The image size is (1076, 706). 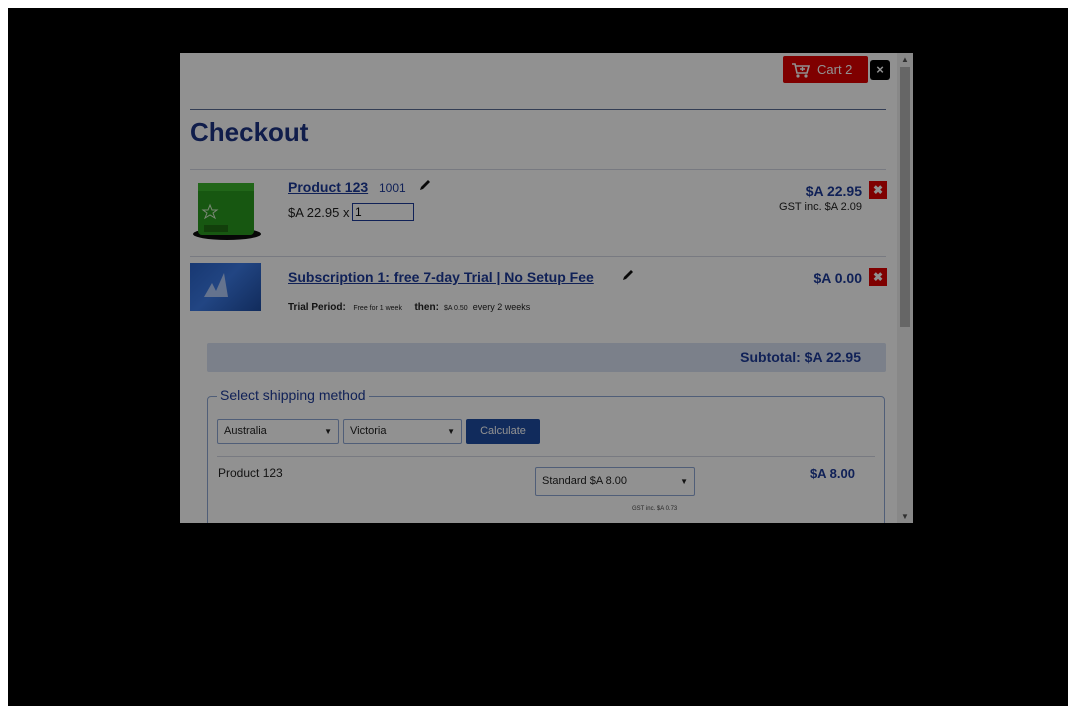 I want to click on scroll-thumb, so click(x=905, y=197).